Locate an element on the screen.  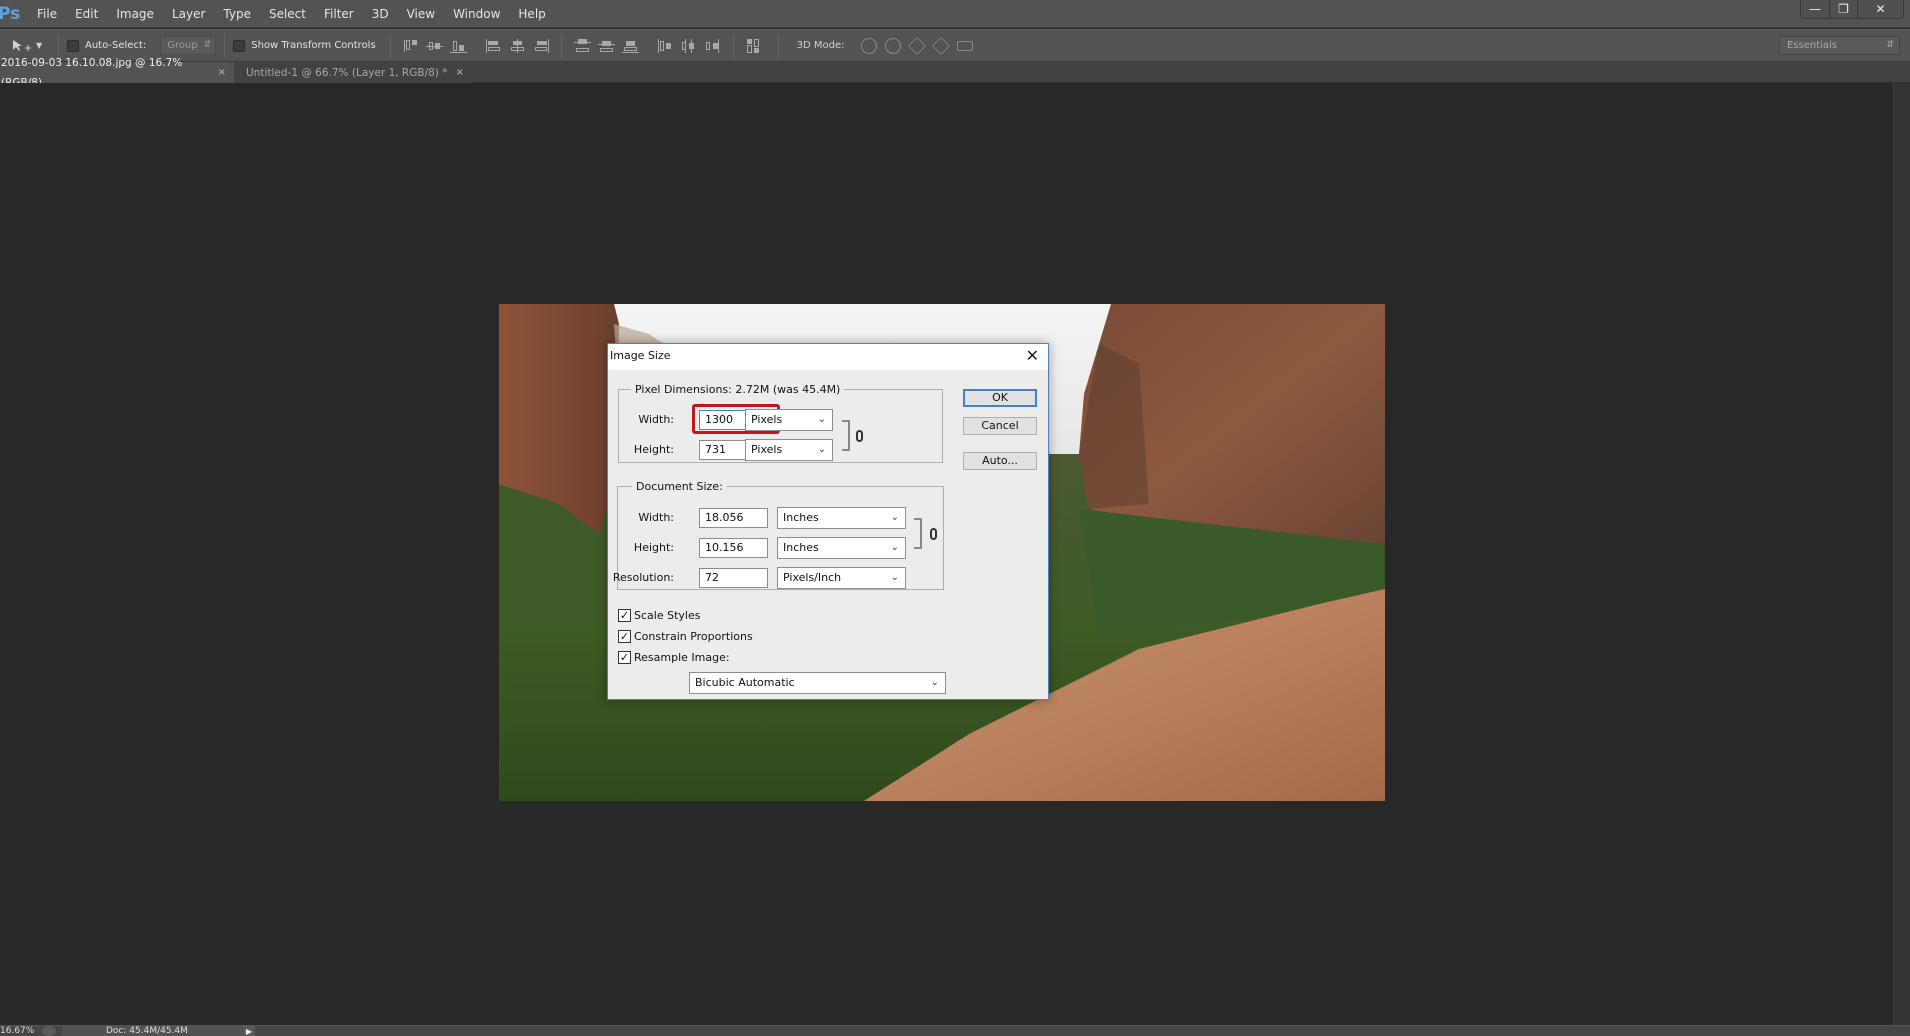
resolution-unit-value: Pixels/Inch is located at coordinates (812, 577).